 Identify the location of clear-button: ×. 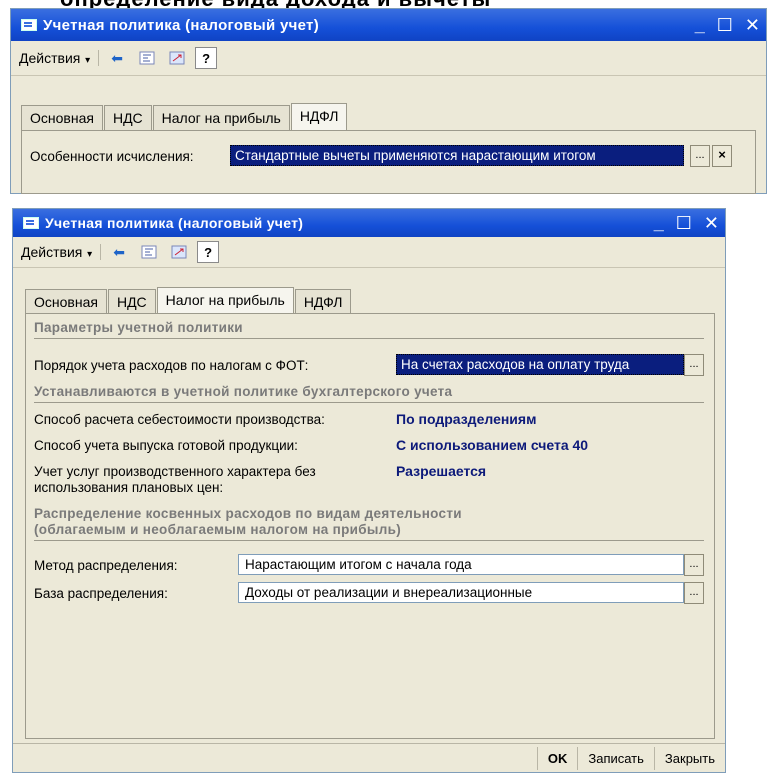
(722, 156).